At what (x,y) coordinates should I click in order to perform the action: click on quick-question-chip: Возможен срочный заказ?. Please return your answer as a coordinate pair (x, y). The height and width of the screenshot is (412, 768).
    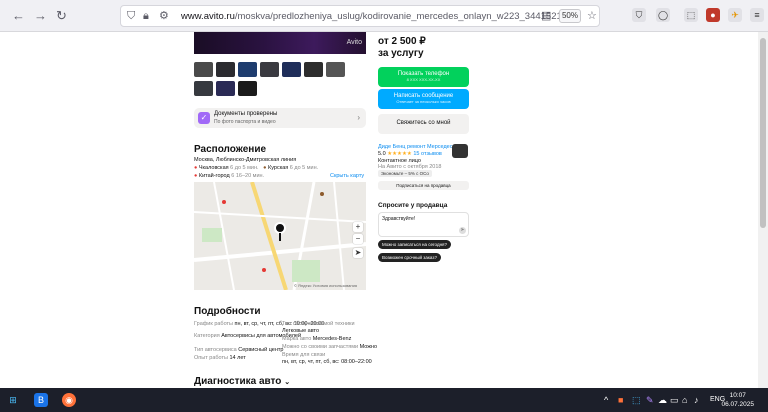
    Looking at the image, I should click on (409, 257).